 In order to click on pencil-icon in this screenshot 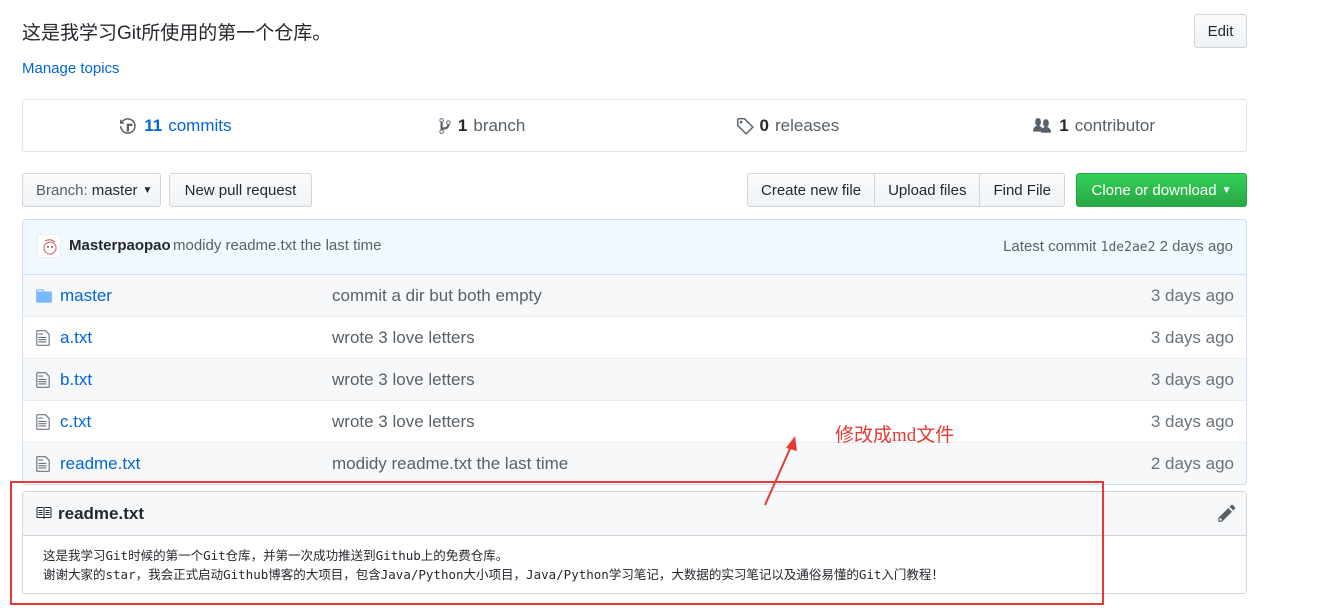, I will do `click(1227, 513)`.